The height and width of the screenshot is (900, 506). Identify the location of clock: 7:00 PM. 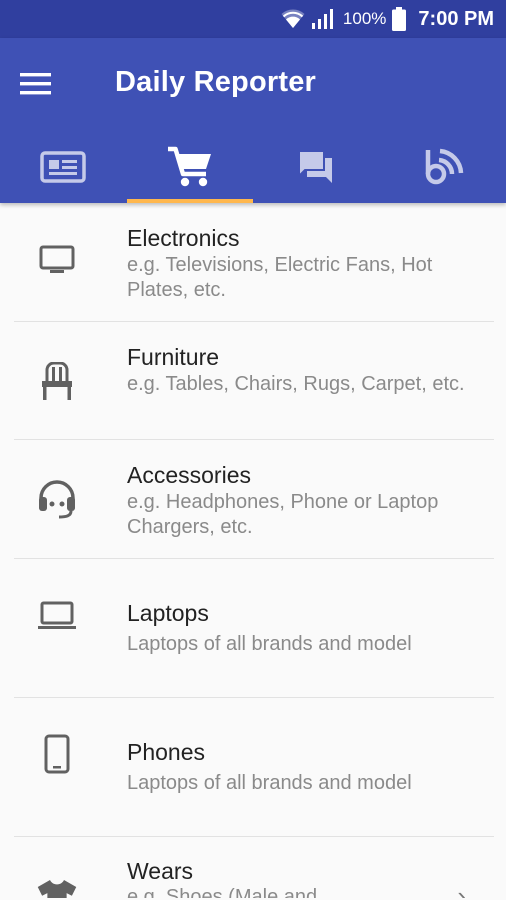
(456, 18).